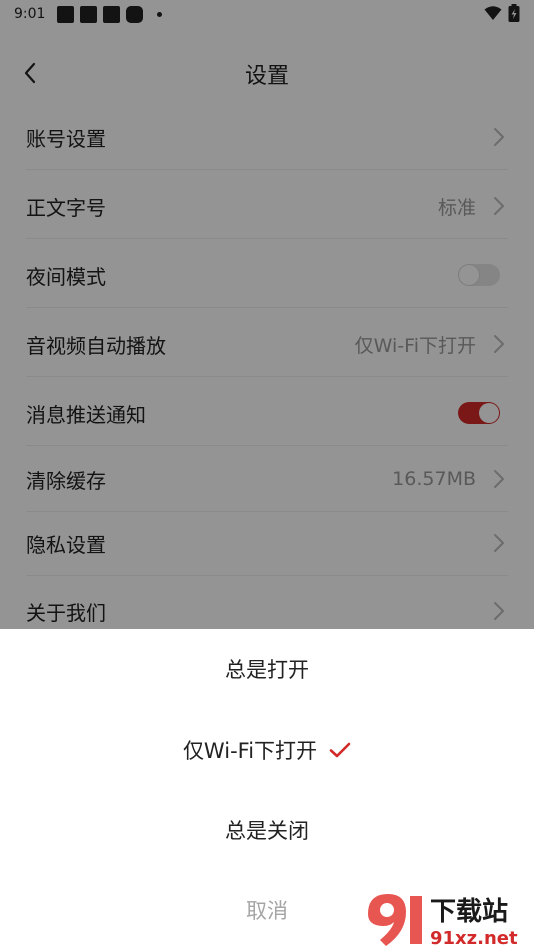  I want to click on option-wifi-only: 仅Wi-Fi下打开, so click(267, 750).